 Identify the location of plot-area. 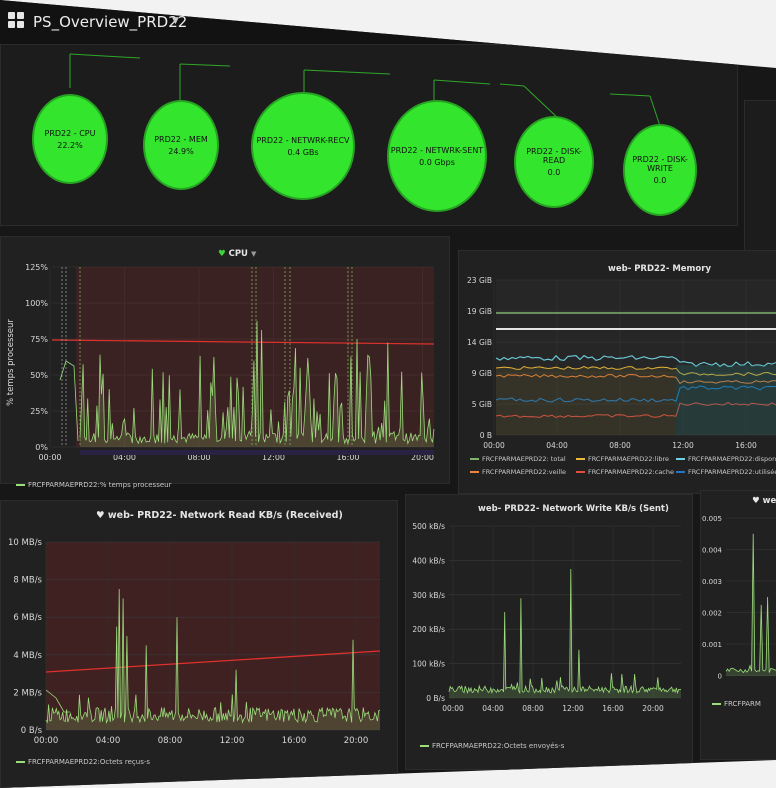
(213, 636).